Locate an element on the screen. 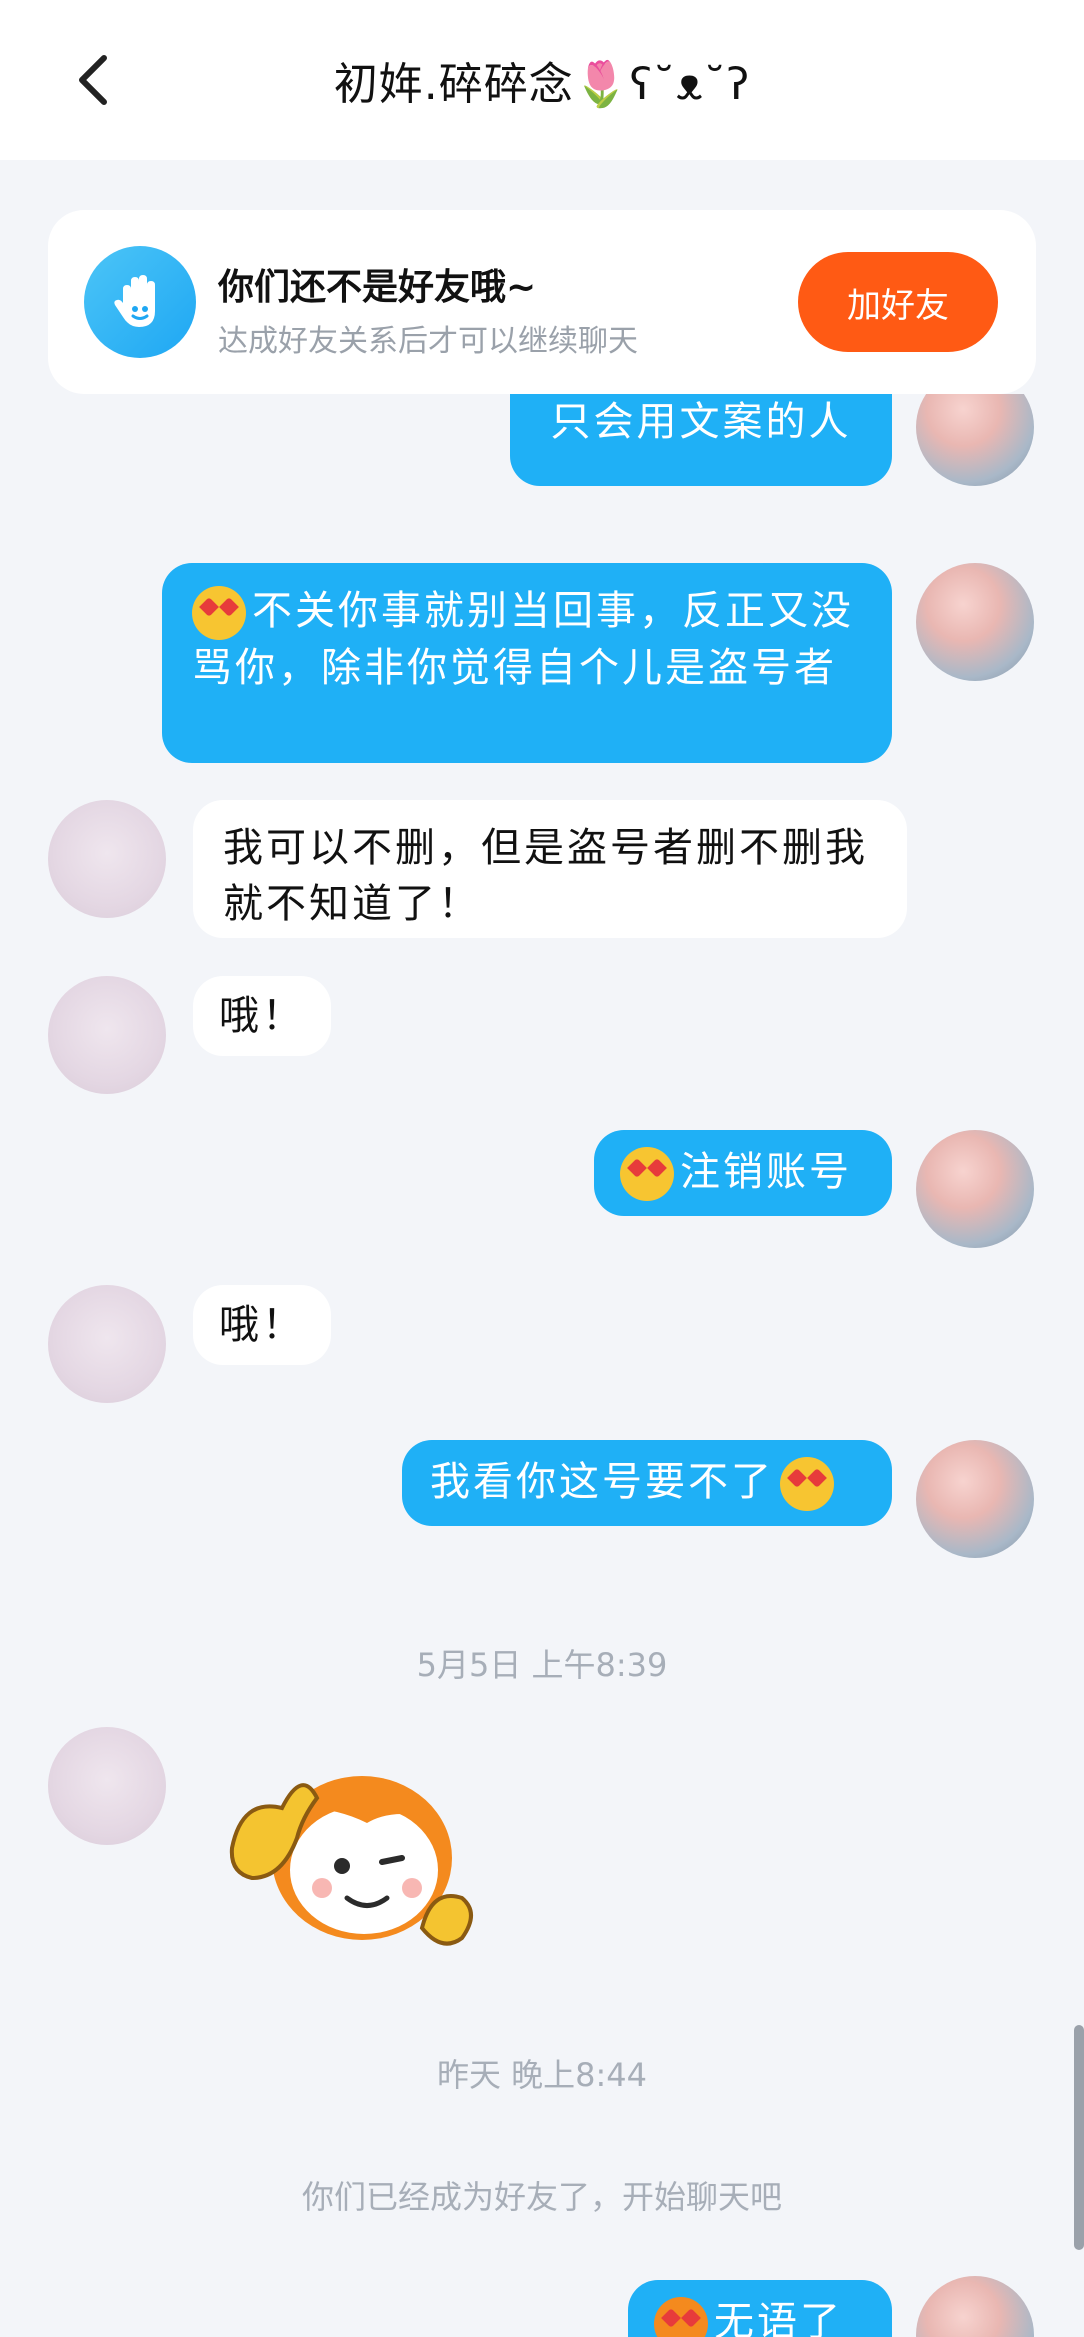  timestamp: 昨天 晚上8:44 is located at coordinates (542, 2075).